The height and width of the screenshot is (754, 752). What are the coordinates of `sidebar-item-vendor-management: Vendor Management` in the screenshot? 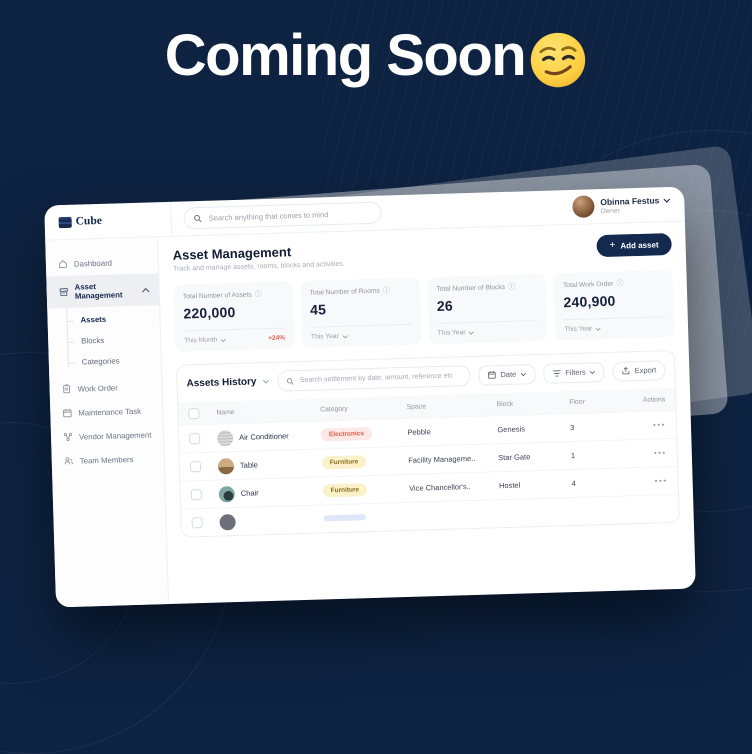 It's located at (107, 435).